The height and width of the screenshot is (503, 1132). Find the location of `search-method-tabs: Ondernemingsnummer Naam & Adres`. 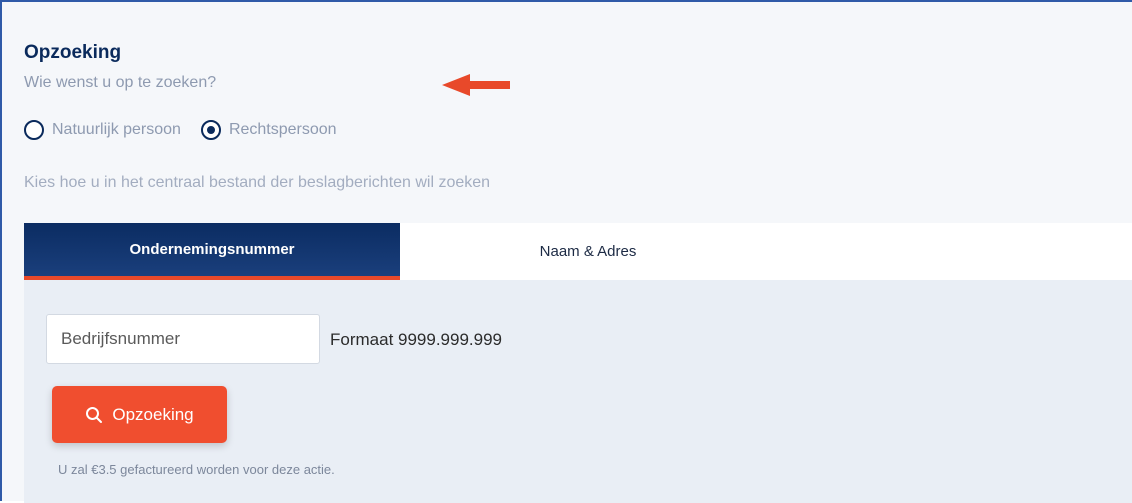

search-method-tabs: Ondernemingsnummer Naam & Adres is located at coordinates (578, 251).